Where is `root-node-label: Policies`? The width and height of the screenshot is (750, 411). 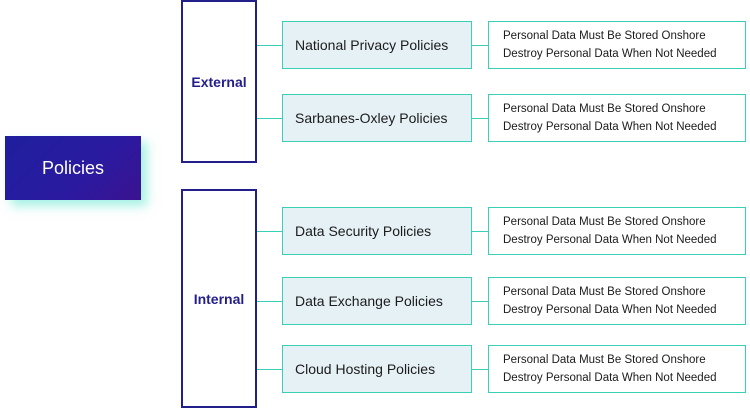 root-node-label: Policies is located at coordinates (73, 167).